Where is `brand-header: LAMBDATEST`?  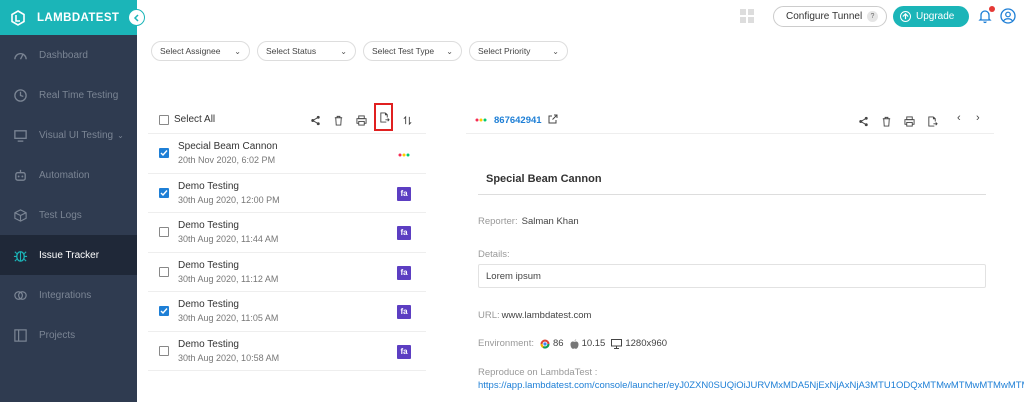
brand-header: LAMBDATEST is located at coordinates (68, 17).